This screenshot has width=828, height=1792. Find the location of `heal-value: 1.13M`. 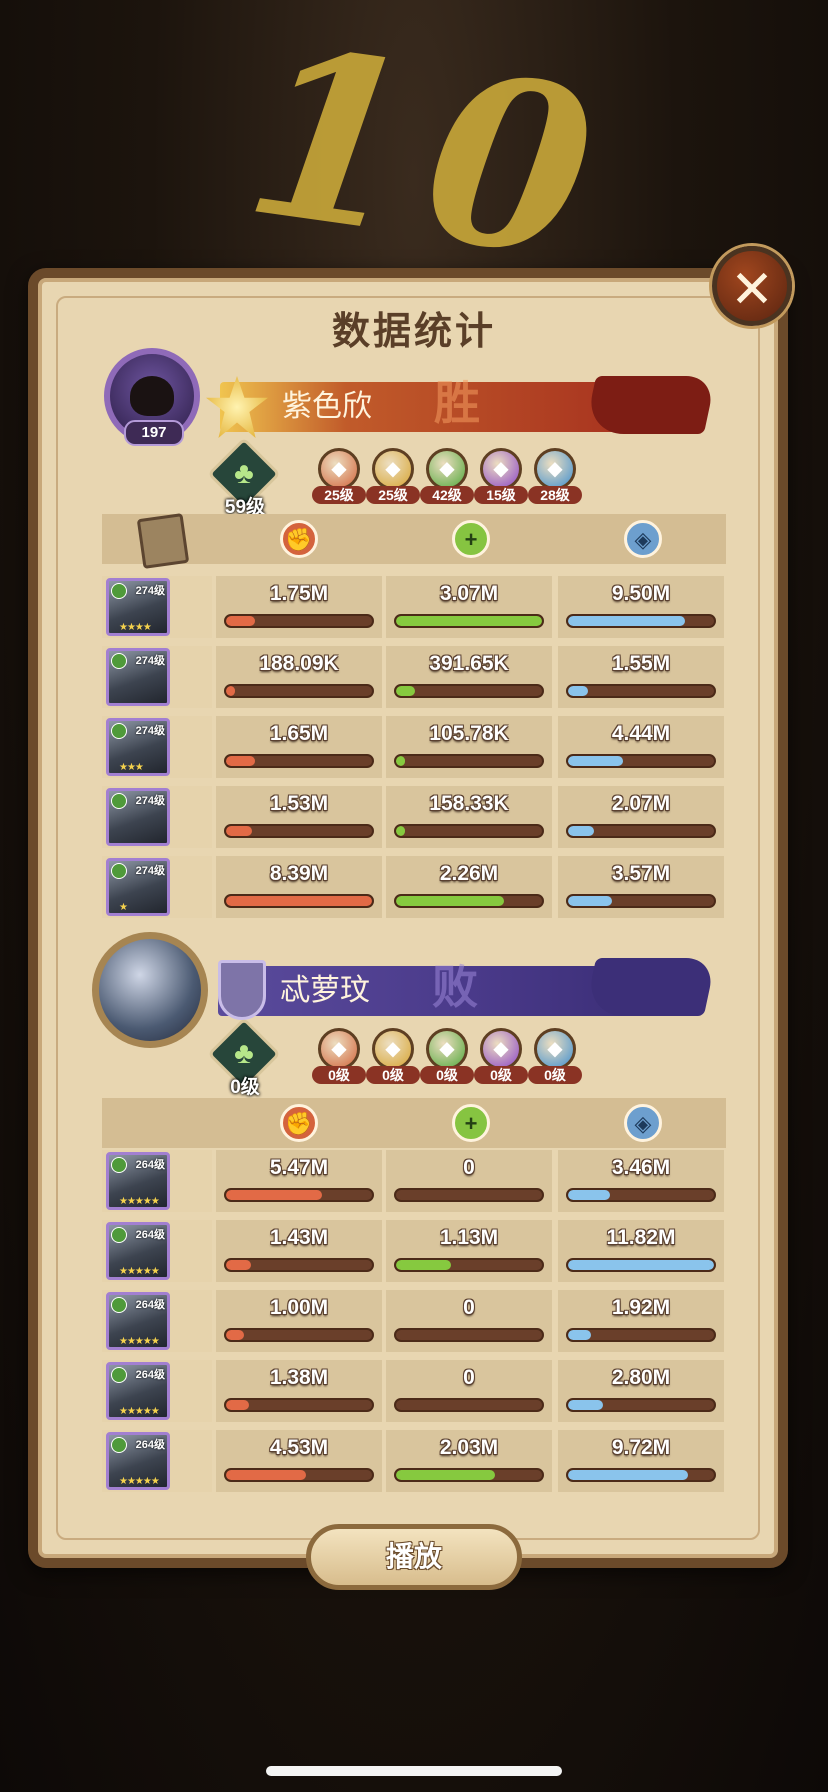

heal-value: 1.13M is located at coordinates (469, 1237).